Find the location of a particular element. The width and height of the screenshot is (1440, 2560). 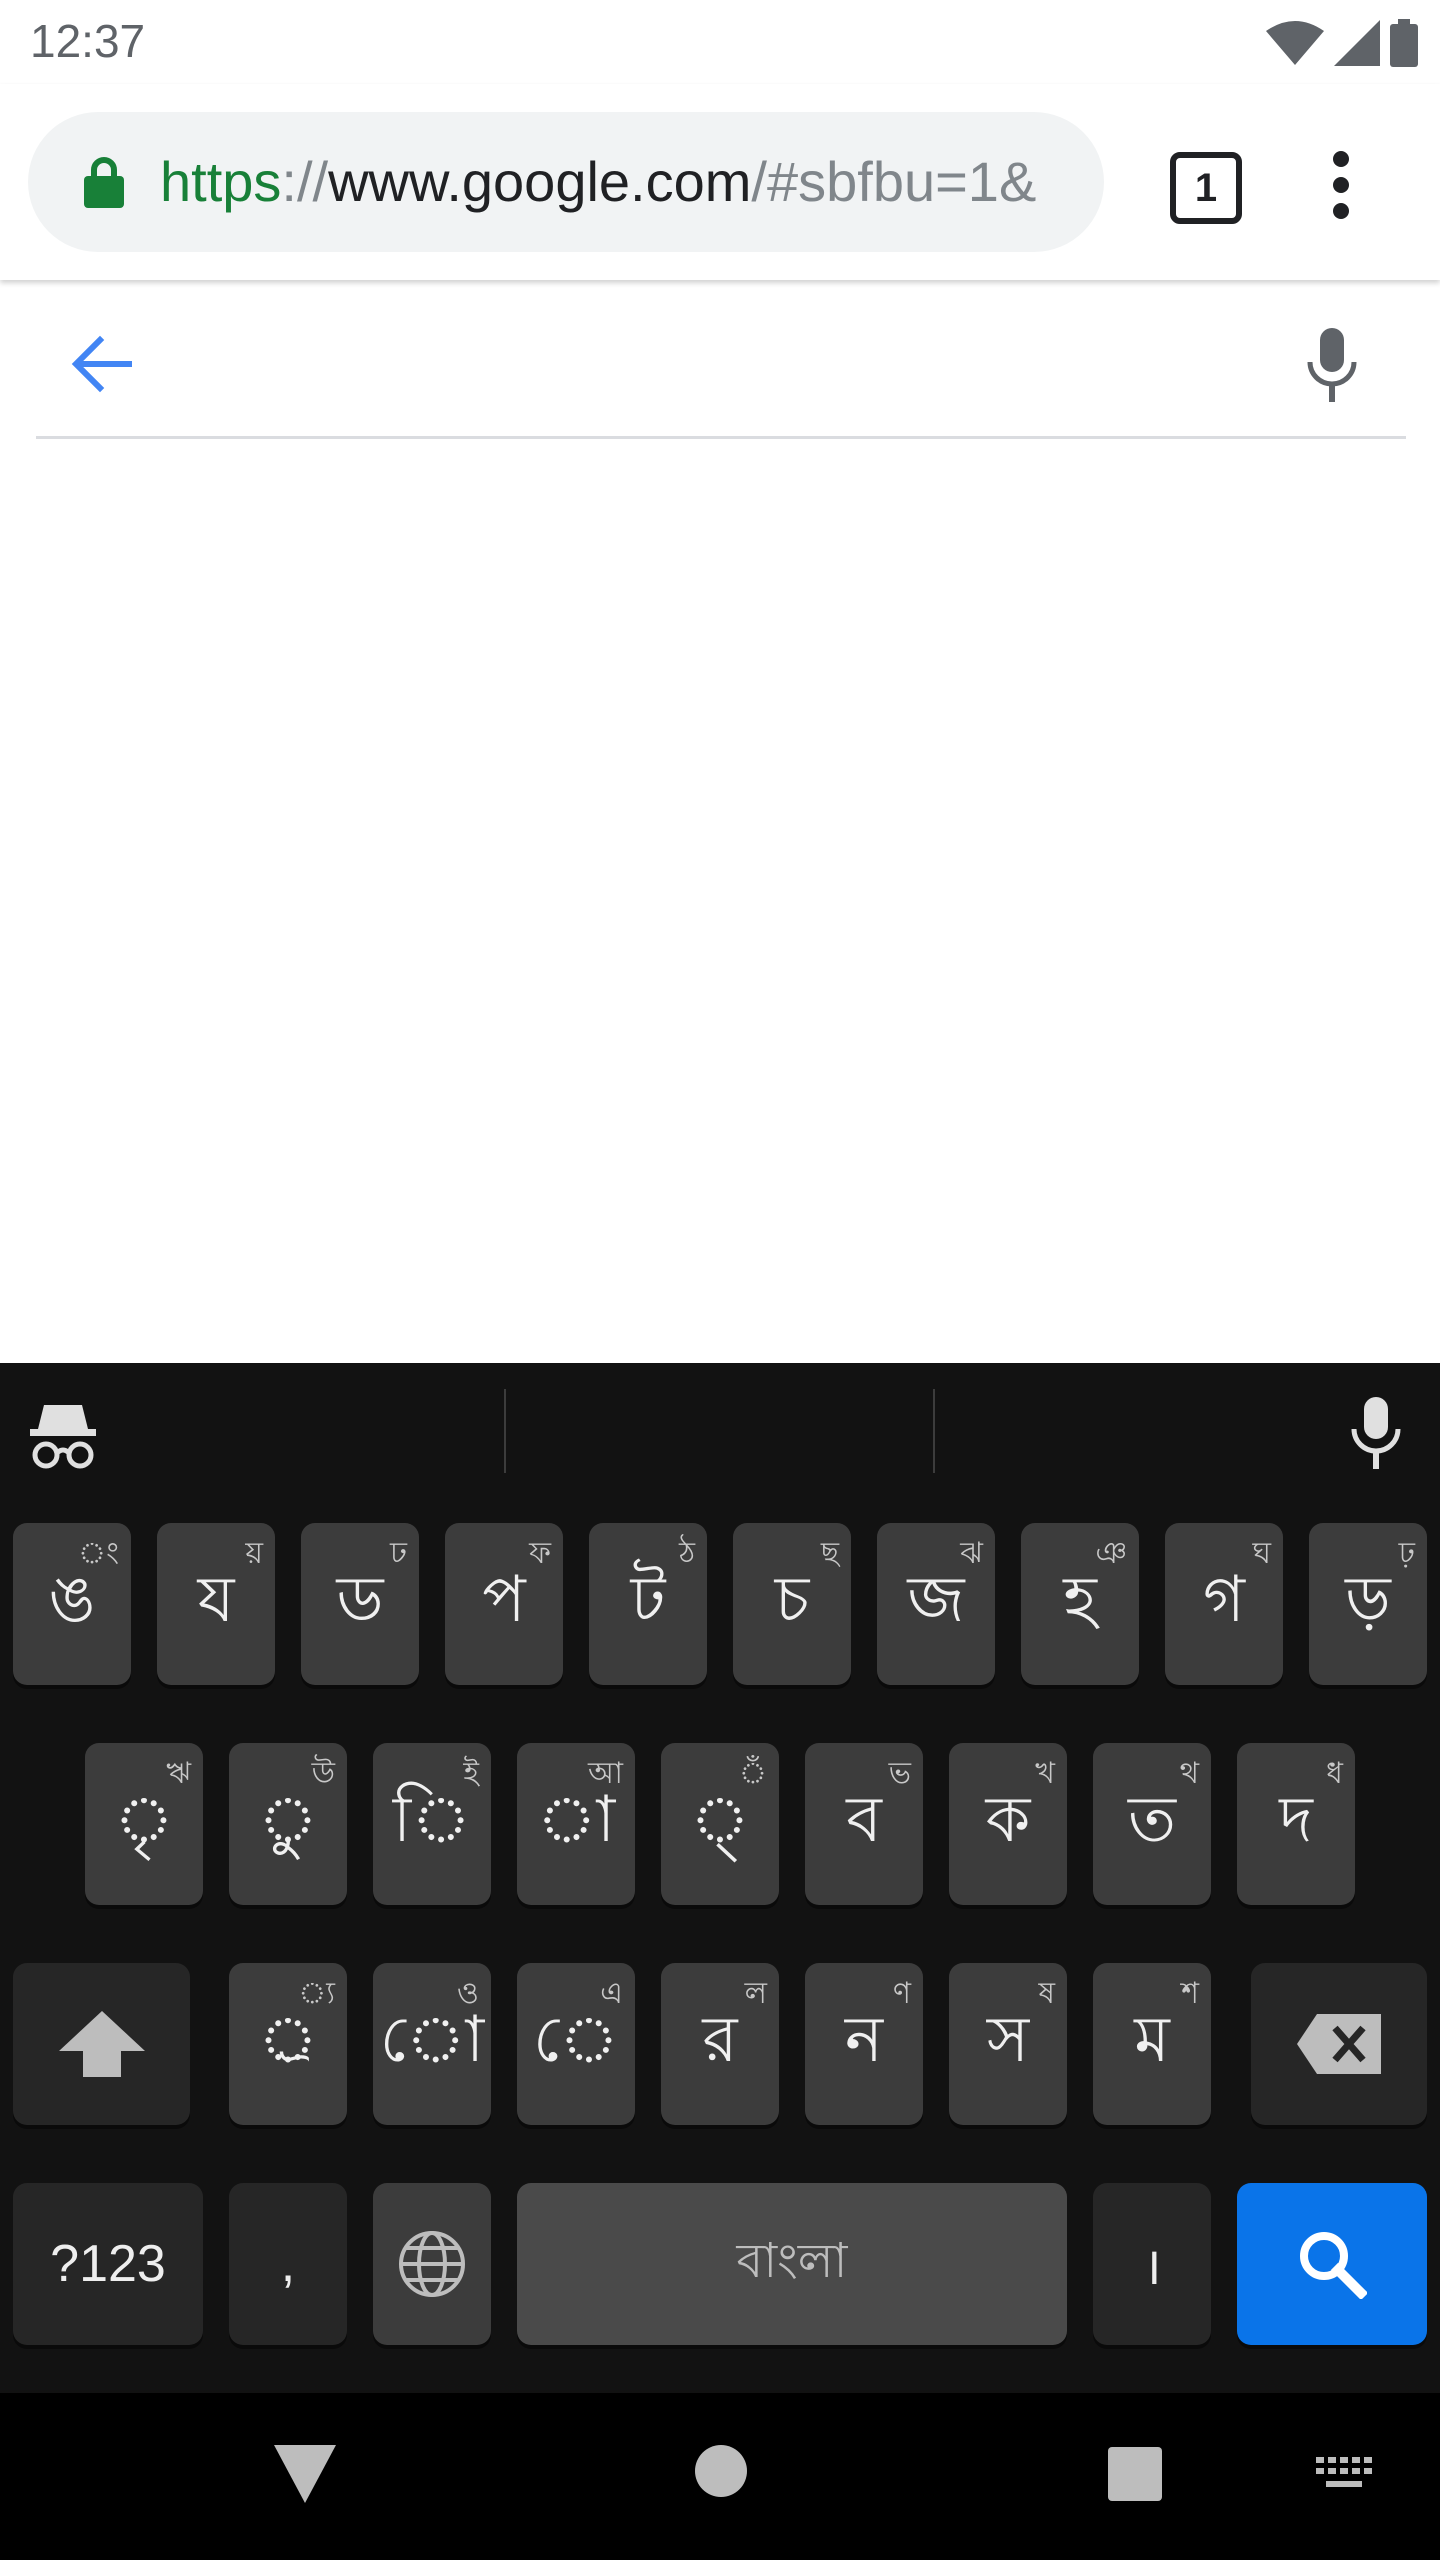

key: ু উ is located at coordinates (288, 1824).